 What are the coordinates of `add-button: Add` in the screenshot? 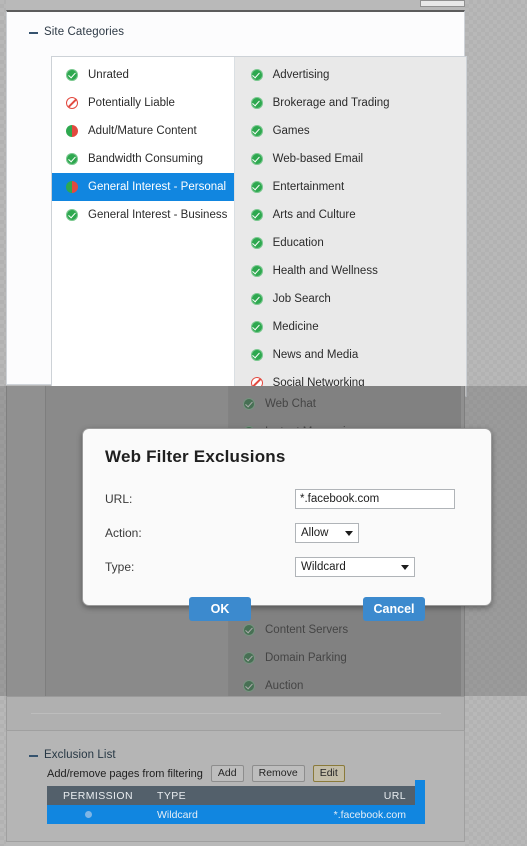 It's located at (227, 773).